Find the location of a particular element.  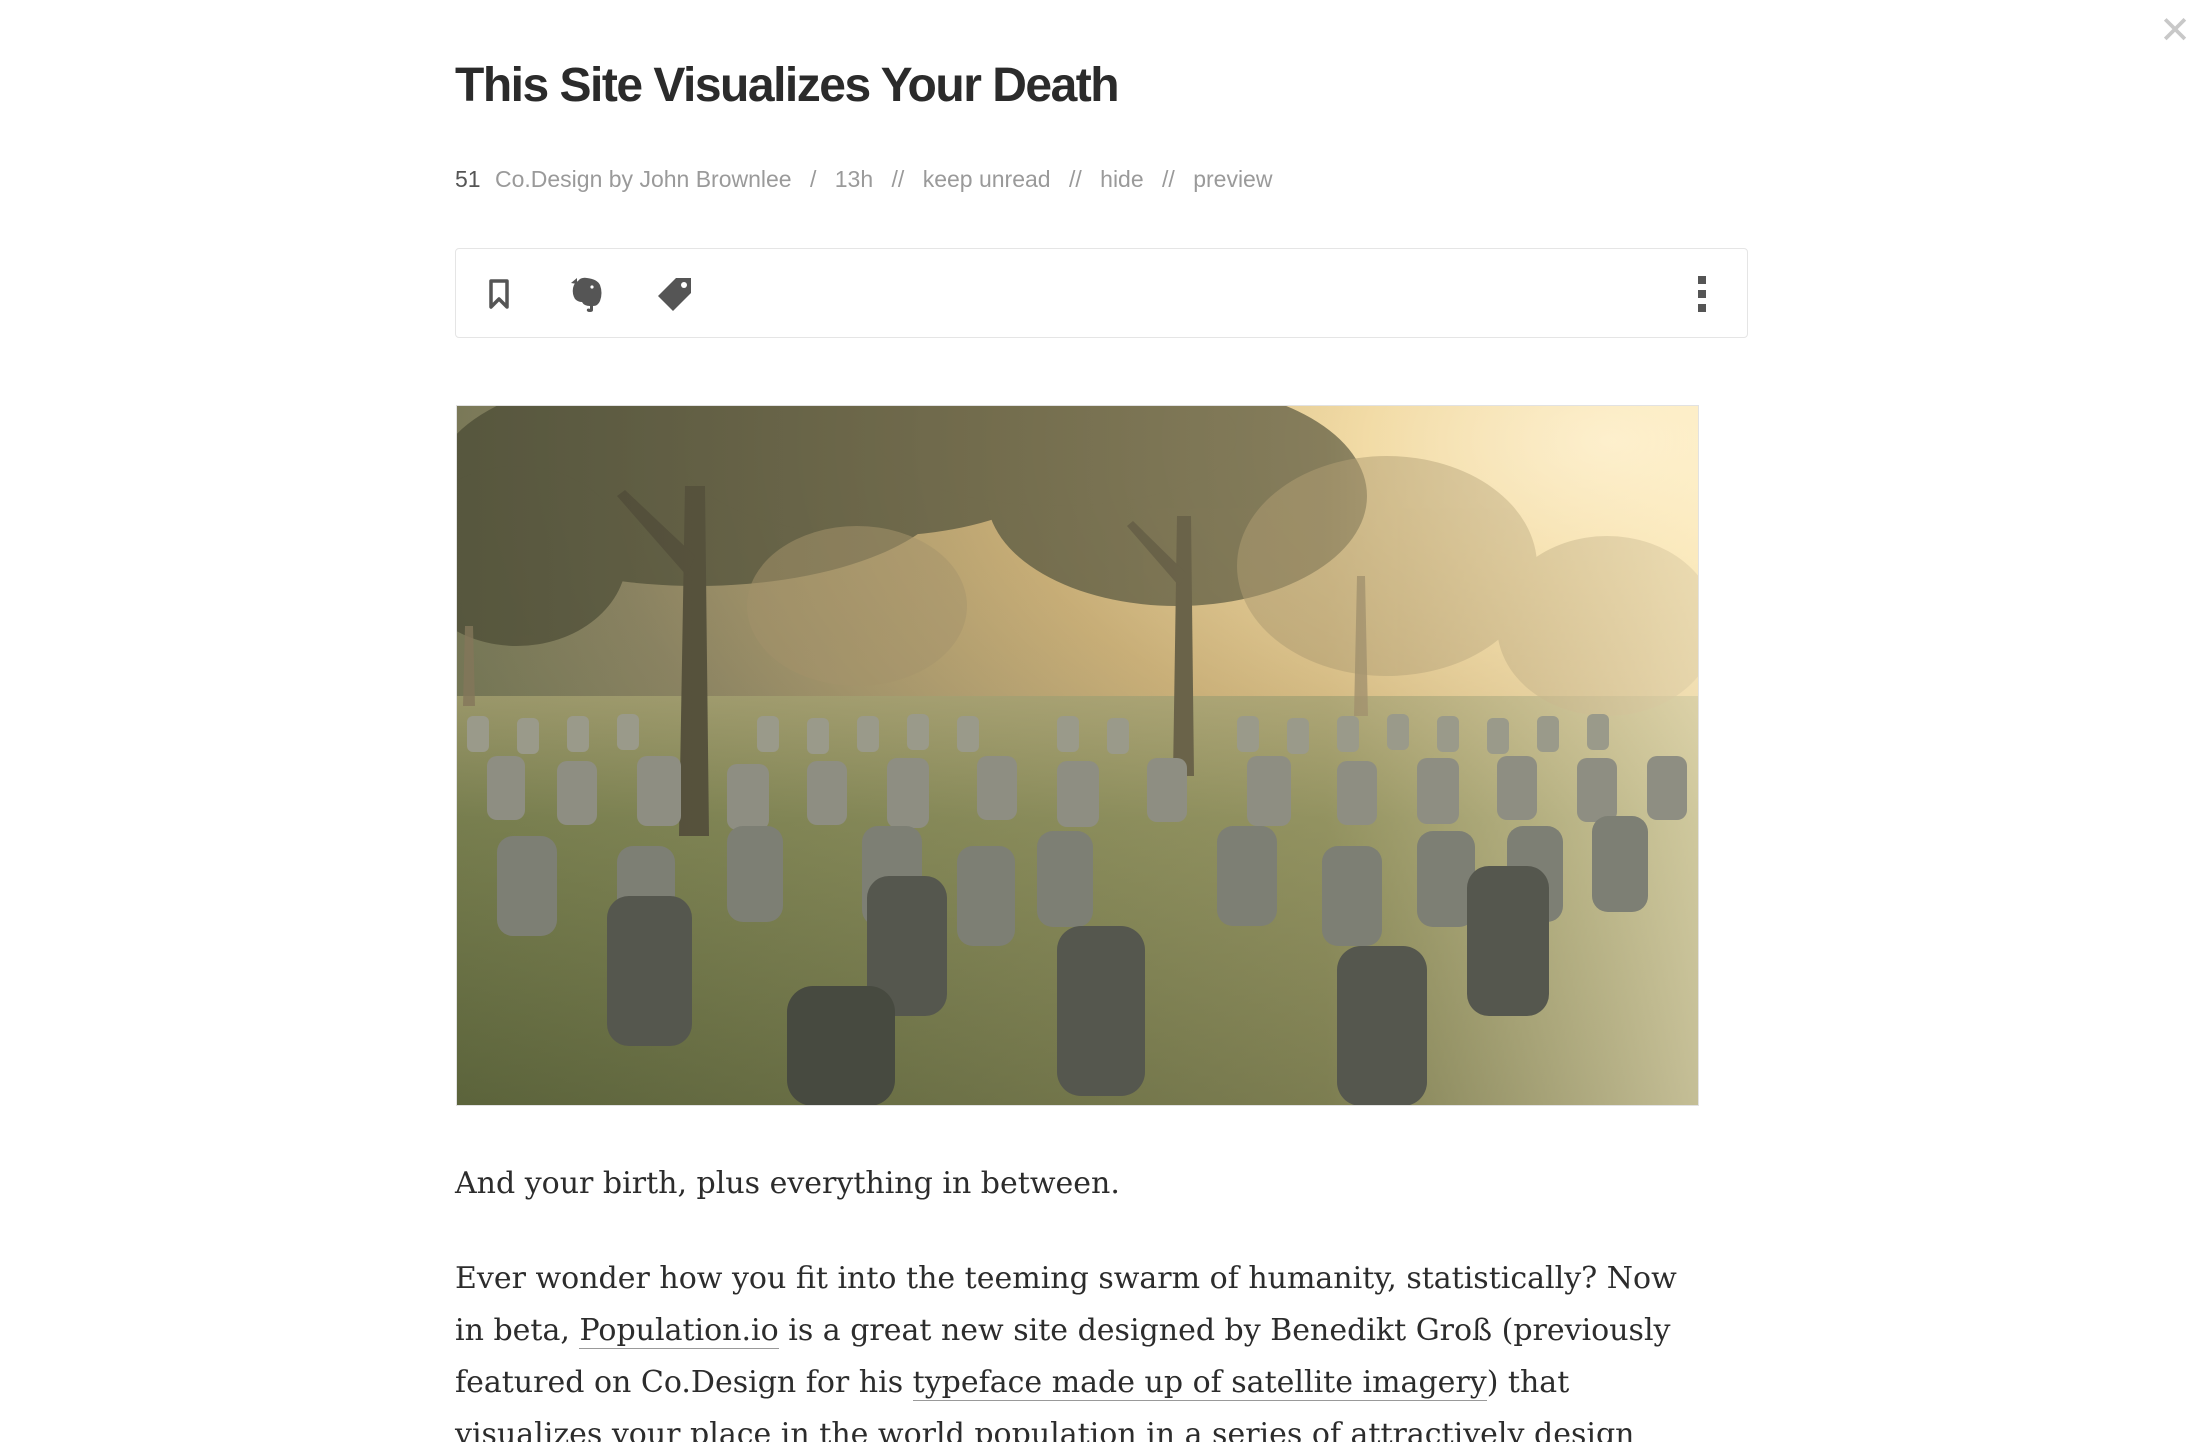

evernote-elephant-icon is located at coordinates (587, 294).